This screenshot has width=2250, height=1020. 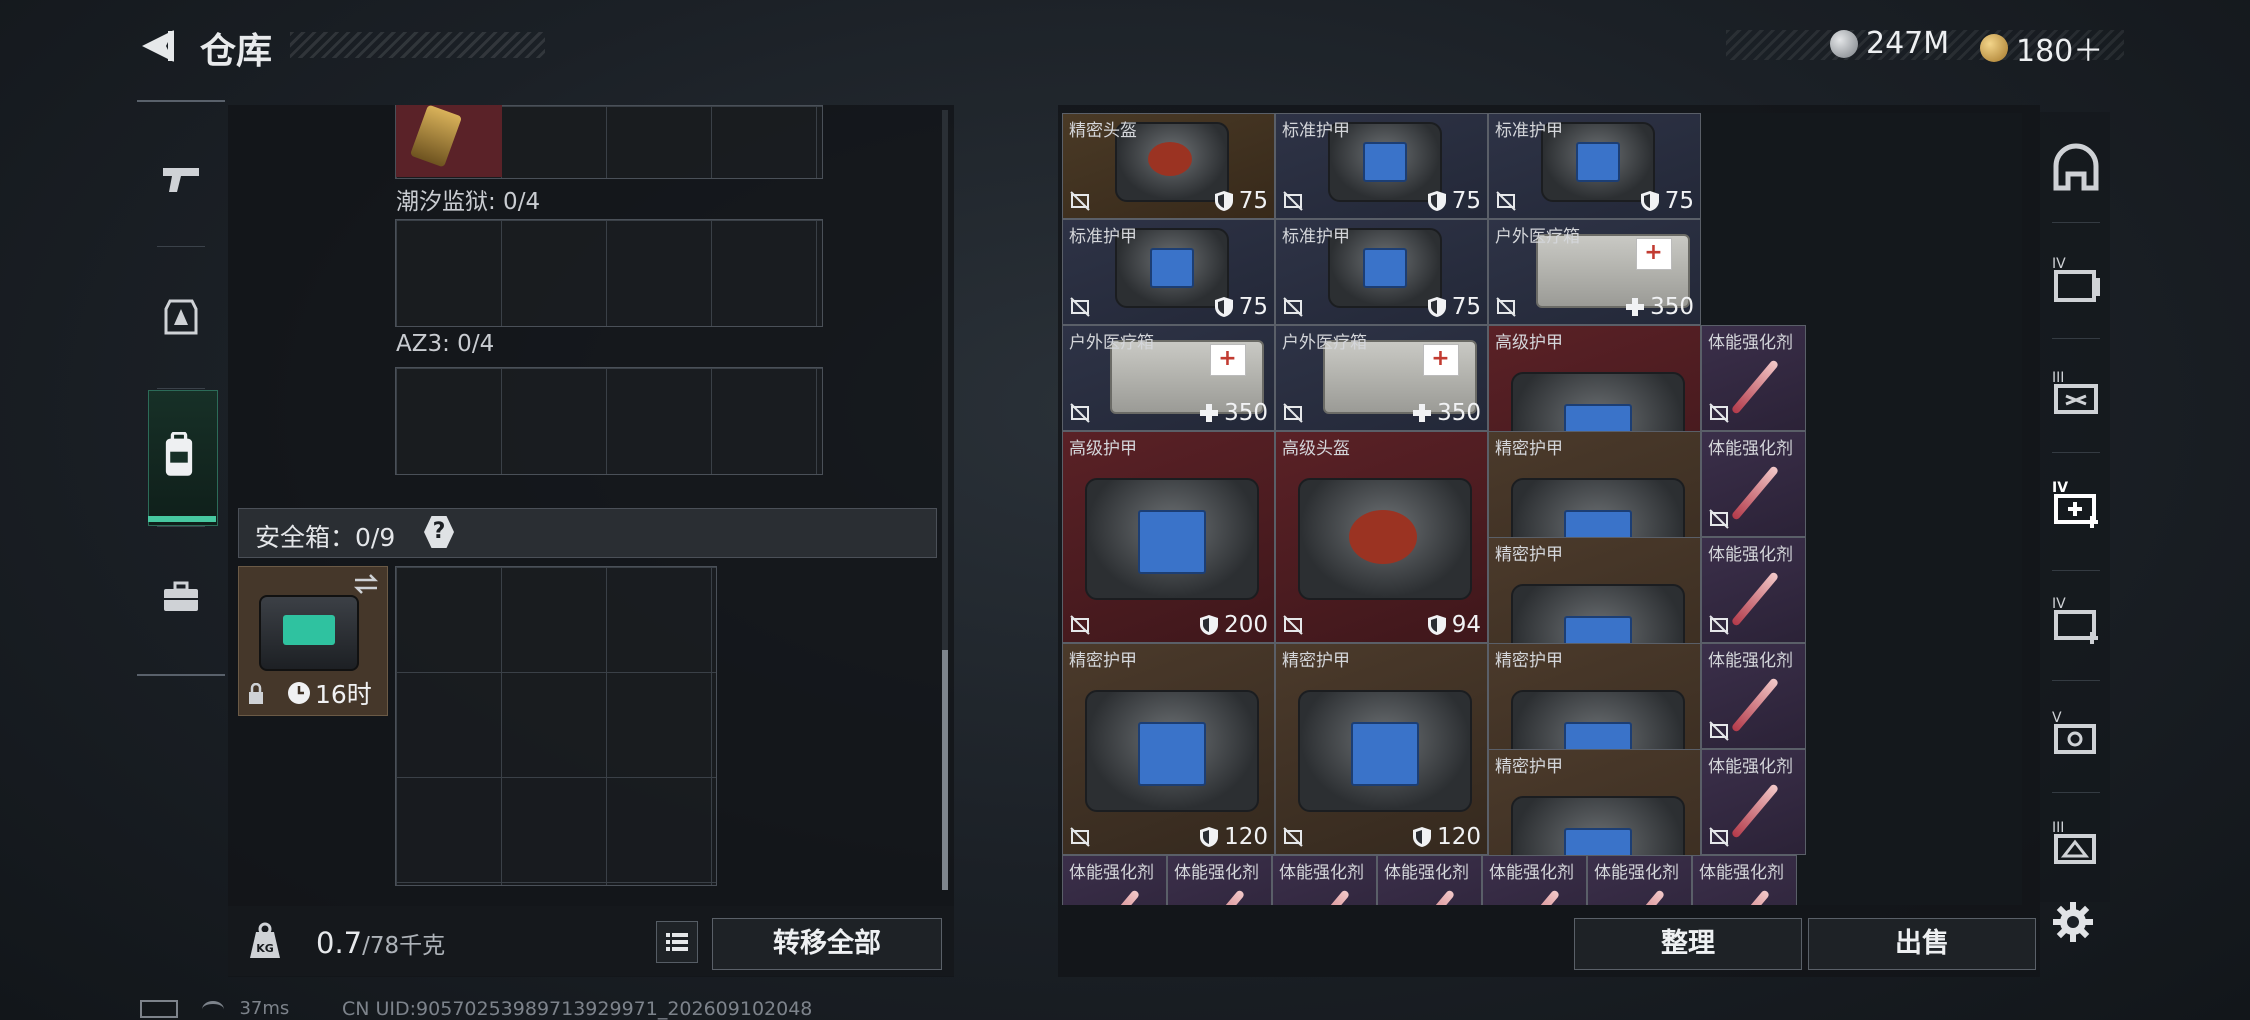 What do you see at coordinates (2076, 844) in the screenshot?
I see `container-tier-iii-alt-icon: III` at bounding box center [2076, 844].